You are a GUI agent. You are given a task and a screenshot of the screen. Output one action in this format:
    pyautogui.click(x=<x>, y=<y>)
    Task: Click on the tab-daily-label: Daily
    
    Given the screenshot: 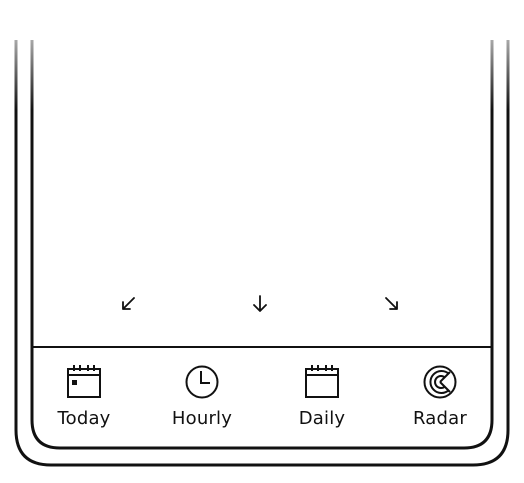 What is the action you would take?
    pyautogui.click(x=322, y=418)
    